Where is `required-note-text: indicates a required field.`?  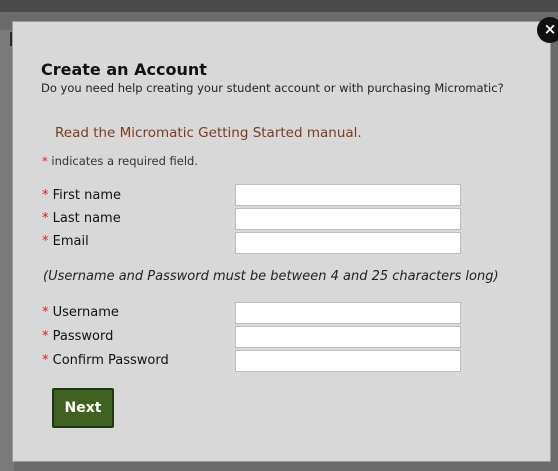
required-note-text: indicates a required field. is located at coordinates (124, 161).